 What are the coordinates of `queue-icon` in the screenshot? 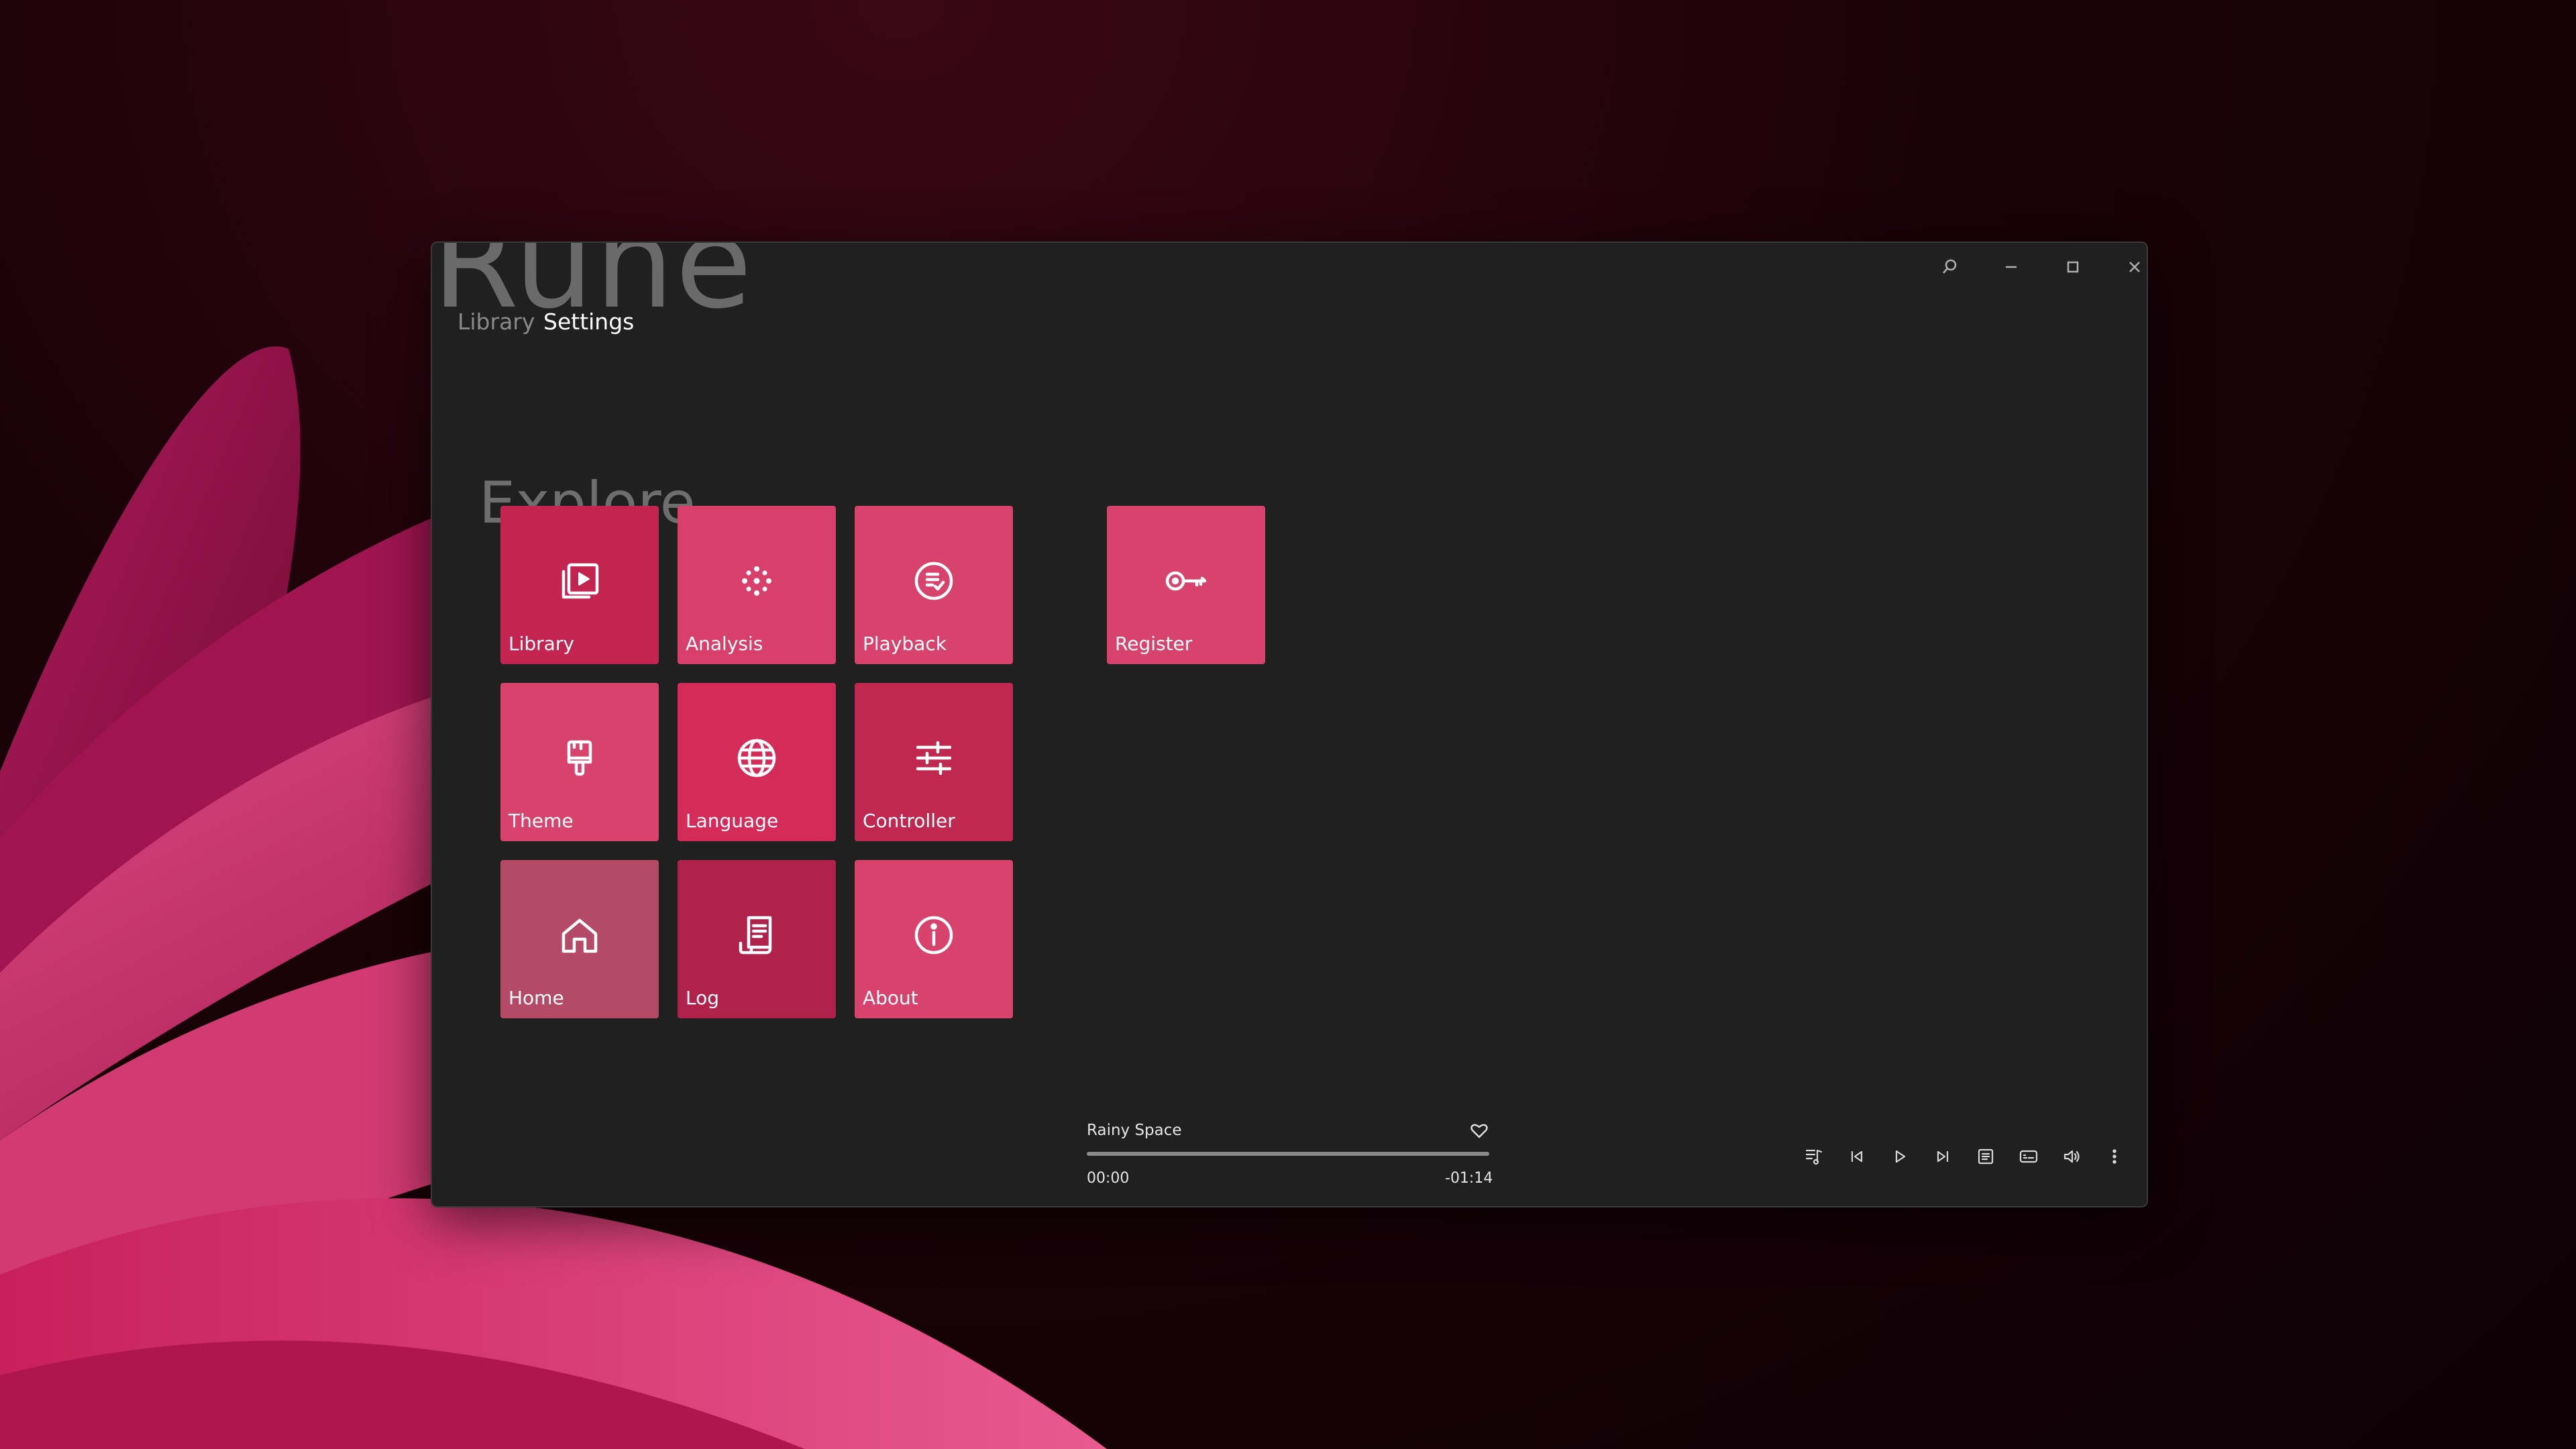 It's located at (1986, 1156).